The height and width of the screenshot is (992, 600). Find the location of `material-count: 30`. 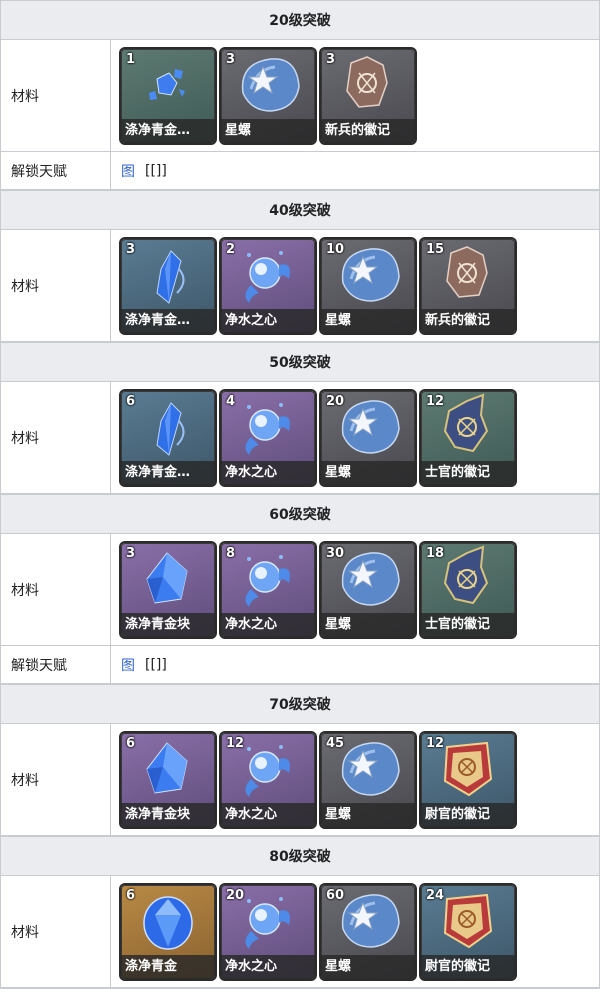

material-count: 30 is located at coordinates (335, 553).